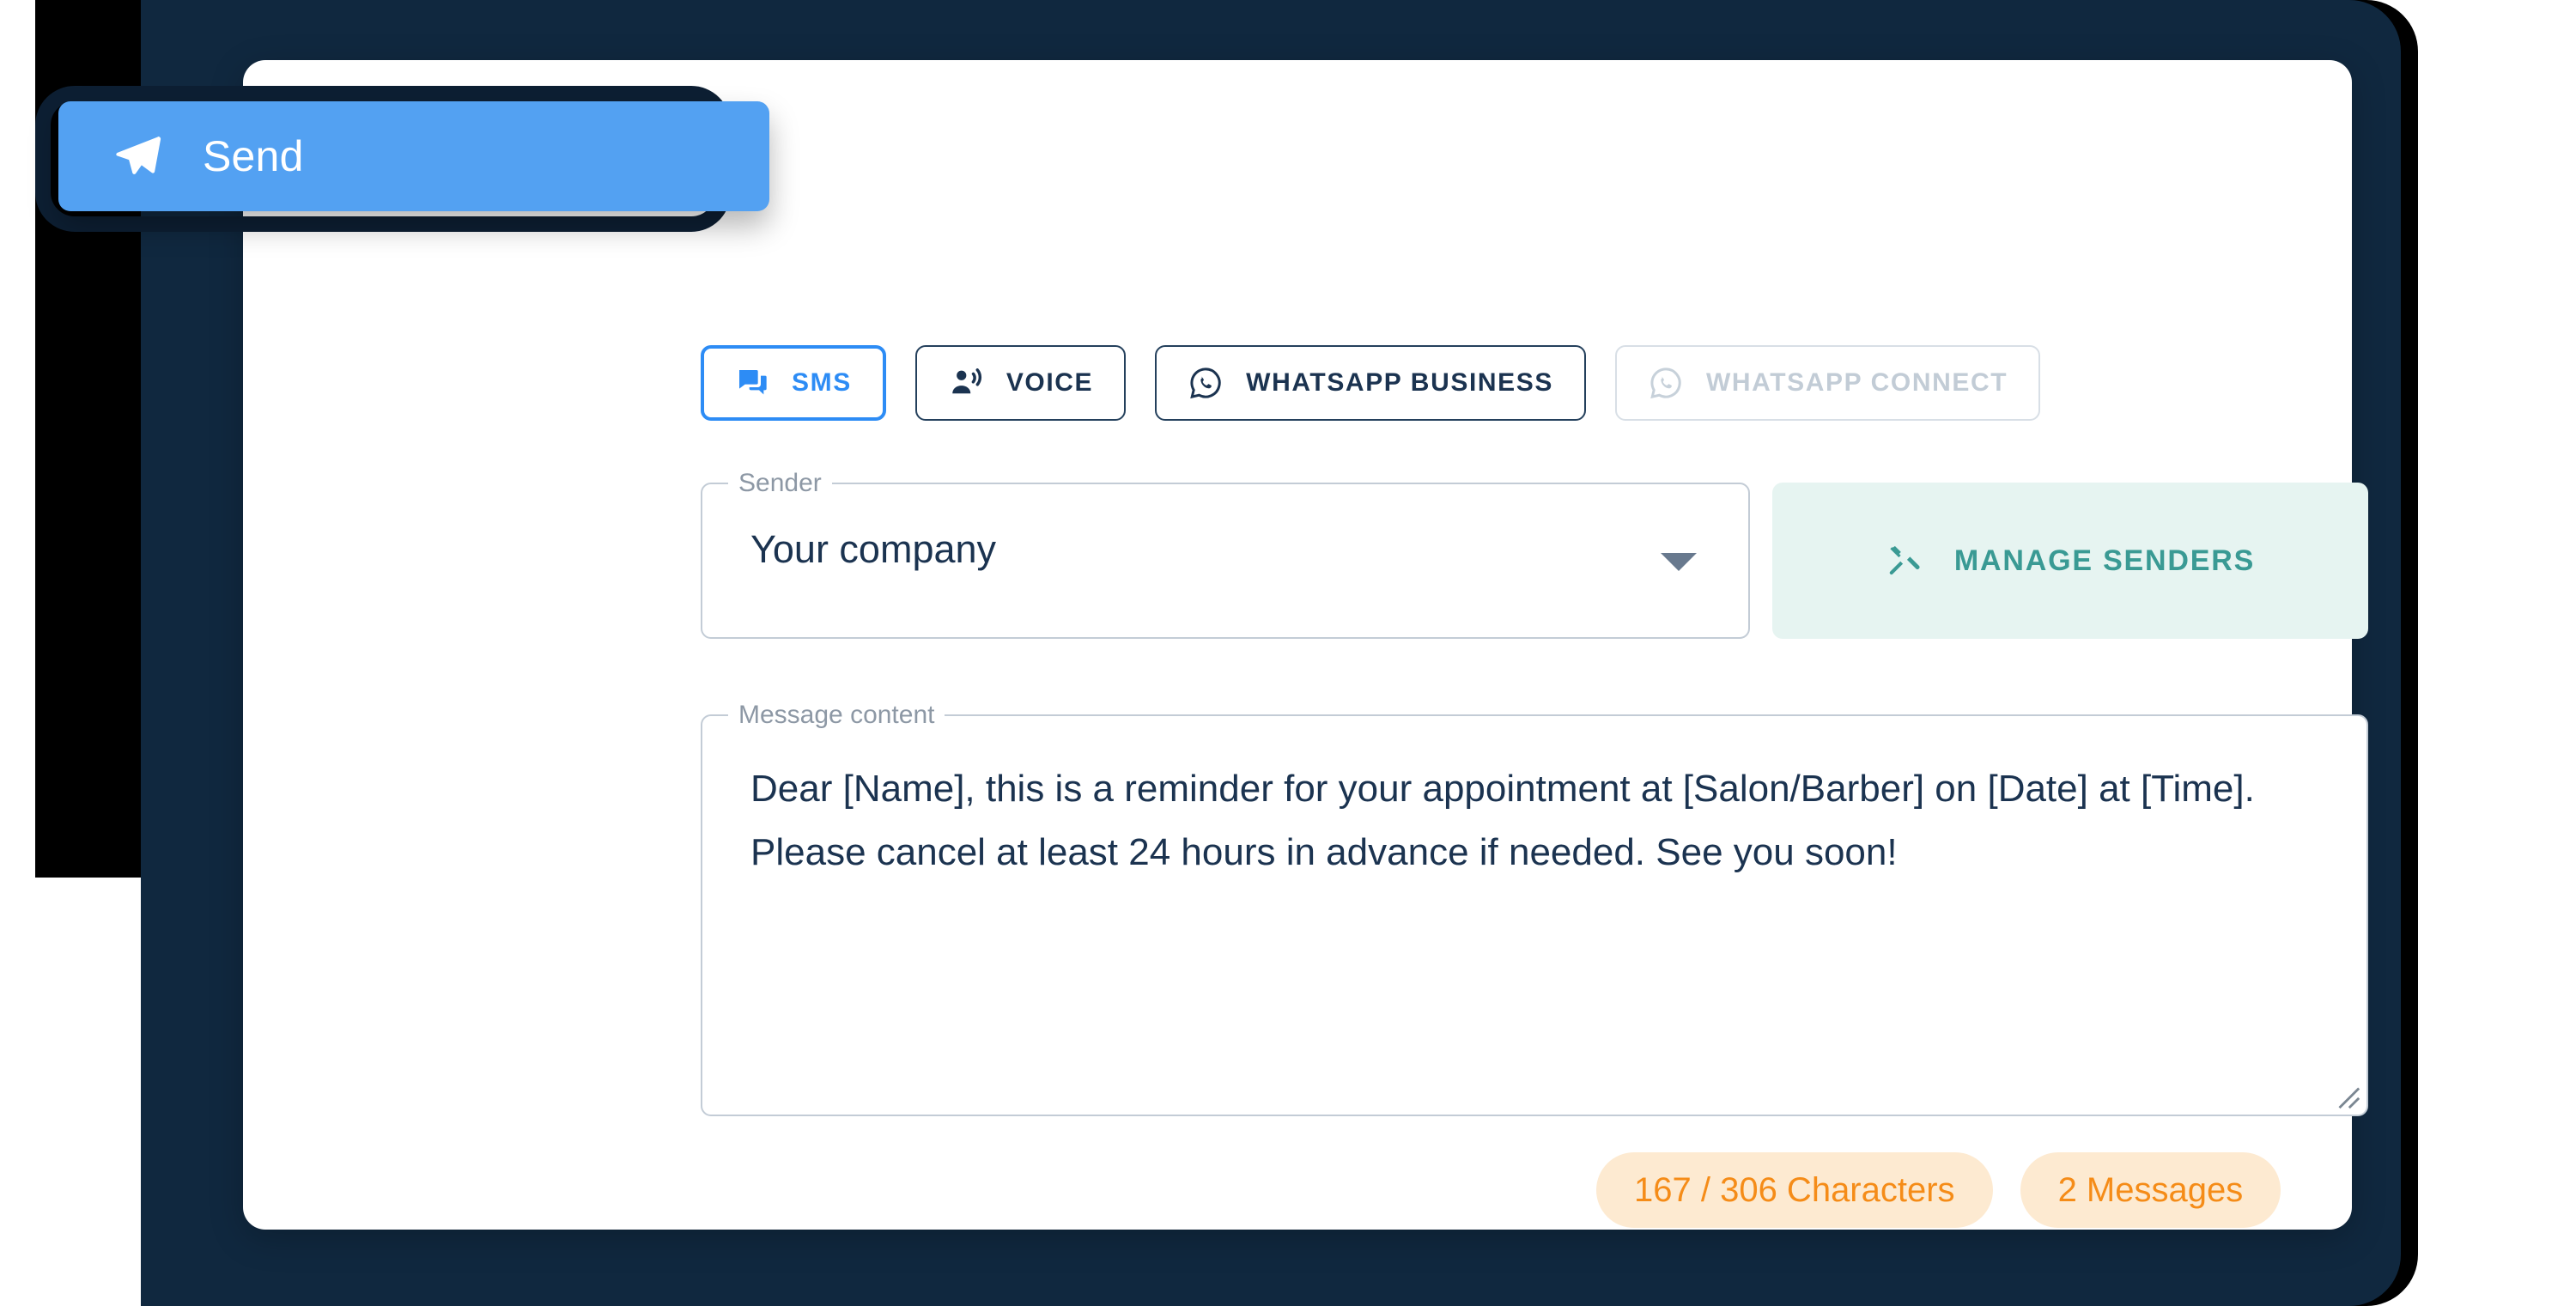 The image size is (2576, 1306). Describe the element at coordinates (1857, 382) in the screenshot. I see `tab-whatsapp-connect-label: WHATSAPP CONNECT` at that location.